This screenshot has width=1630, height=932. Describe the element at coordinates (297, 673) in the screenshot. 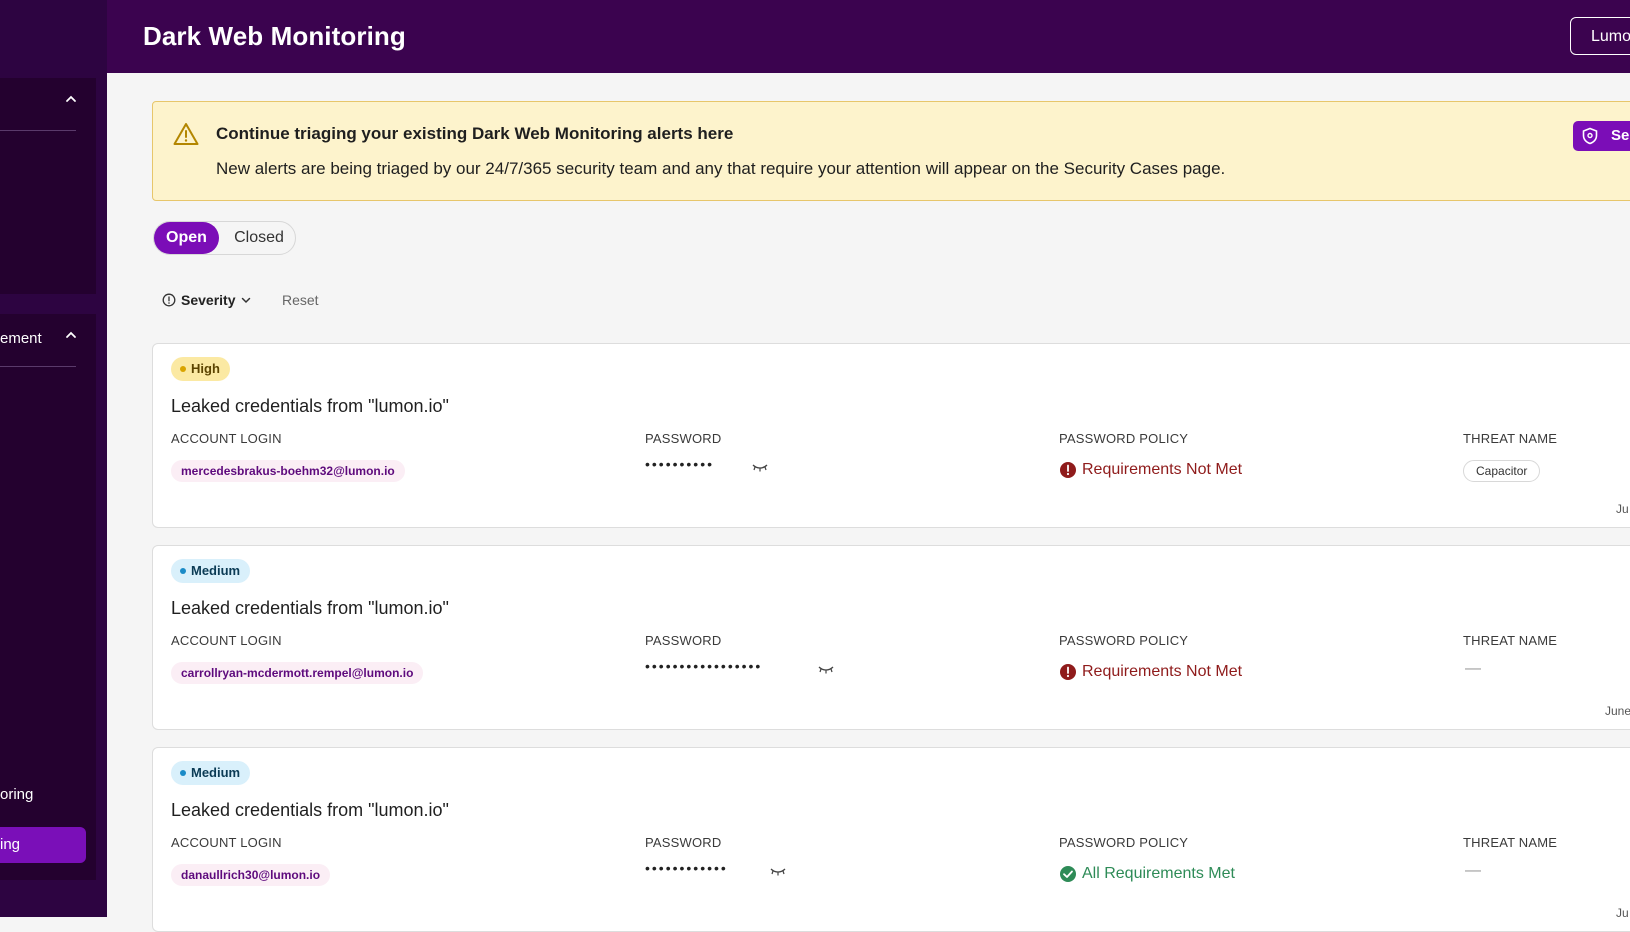

I see `account-login-pill: carrollryan-mcdermott.rempel@lumon.io` at that location.